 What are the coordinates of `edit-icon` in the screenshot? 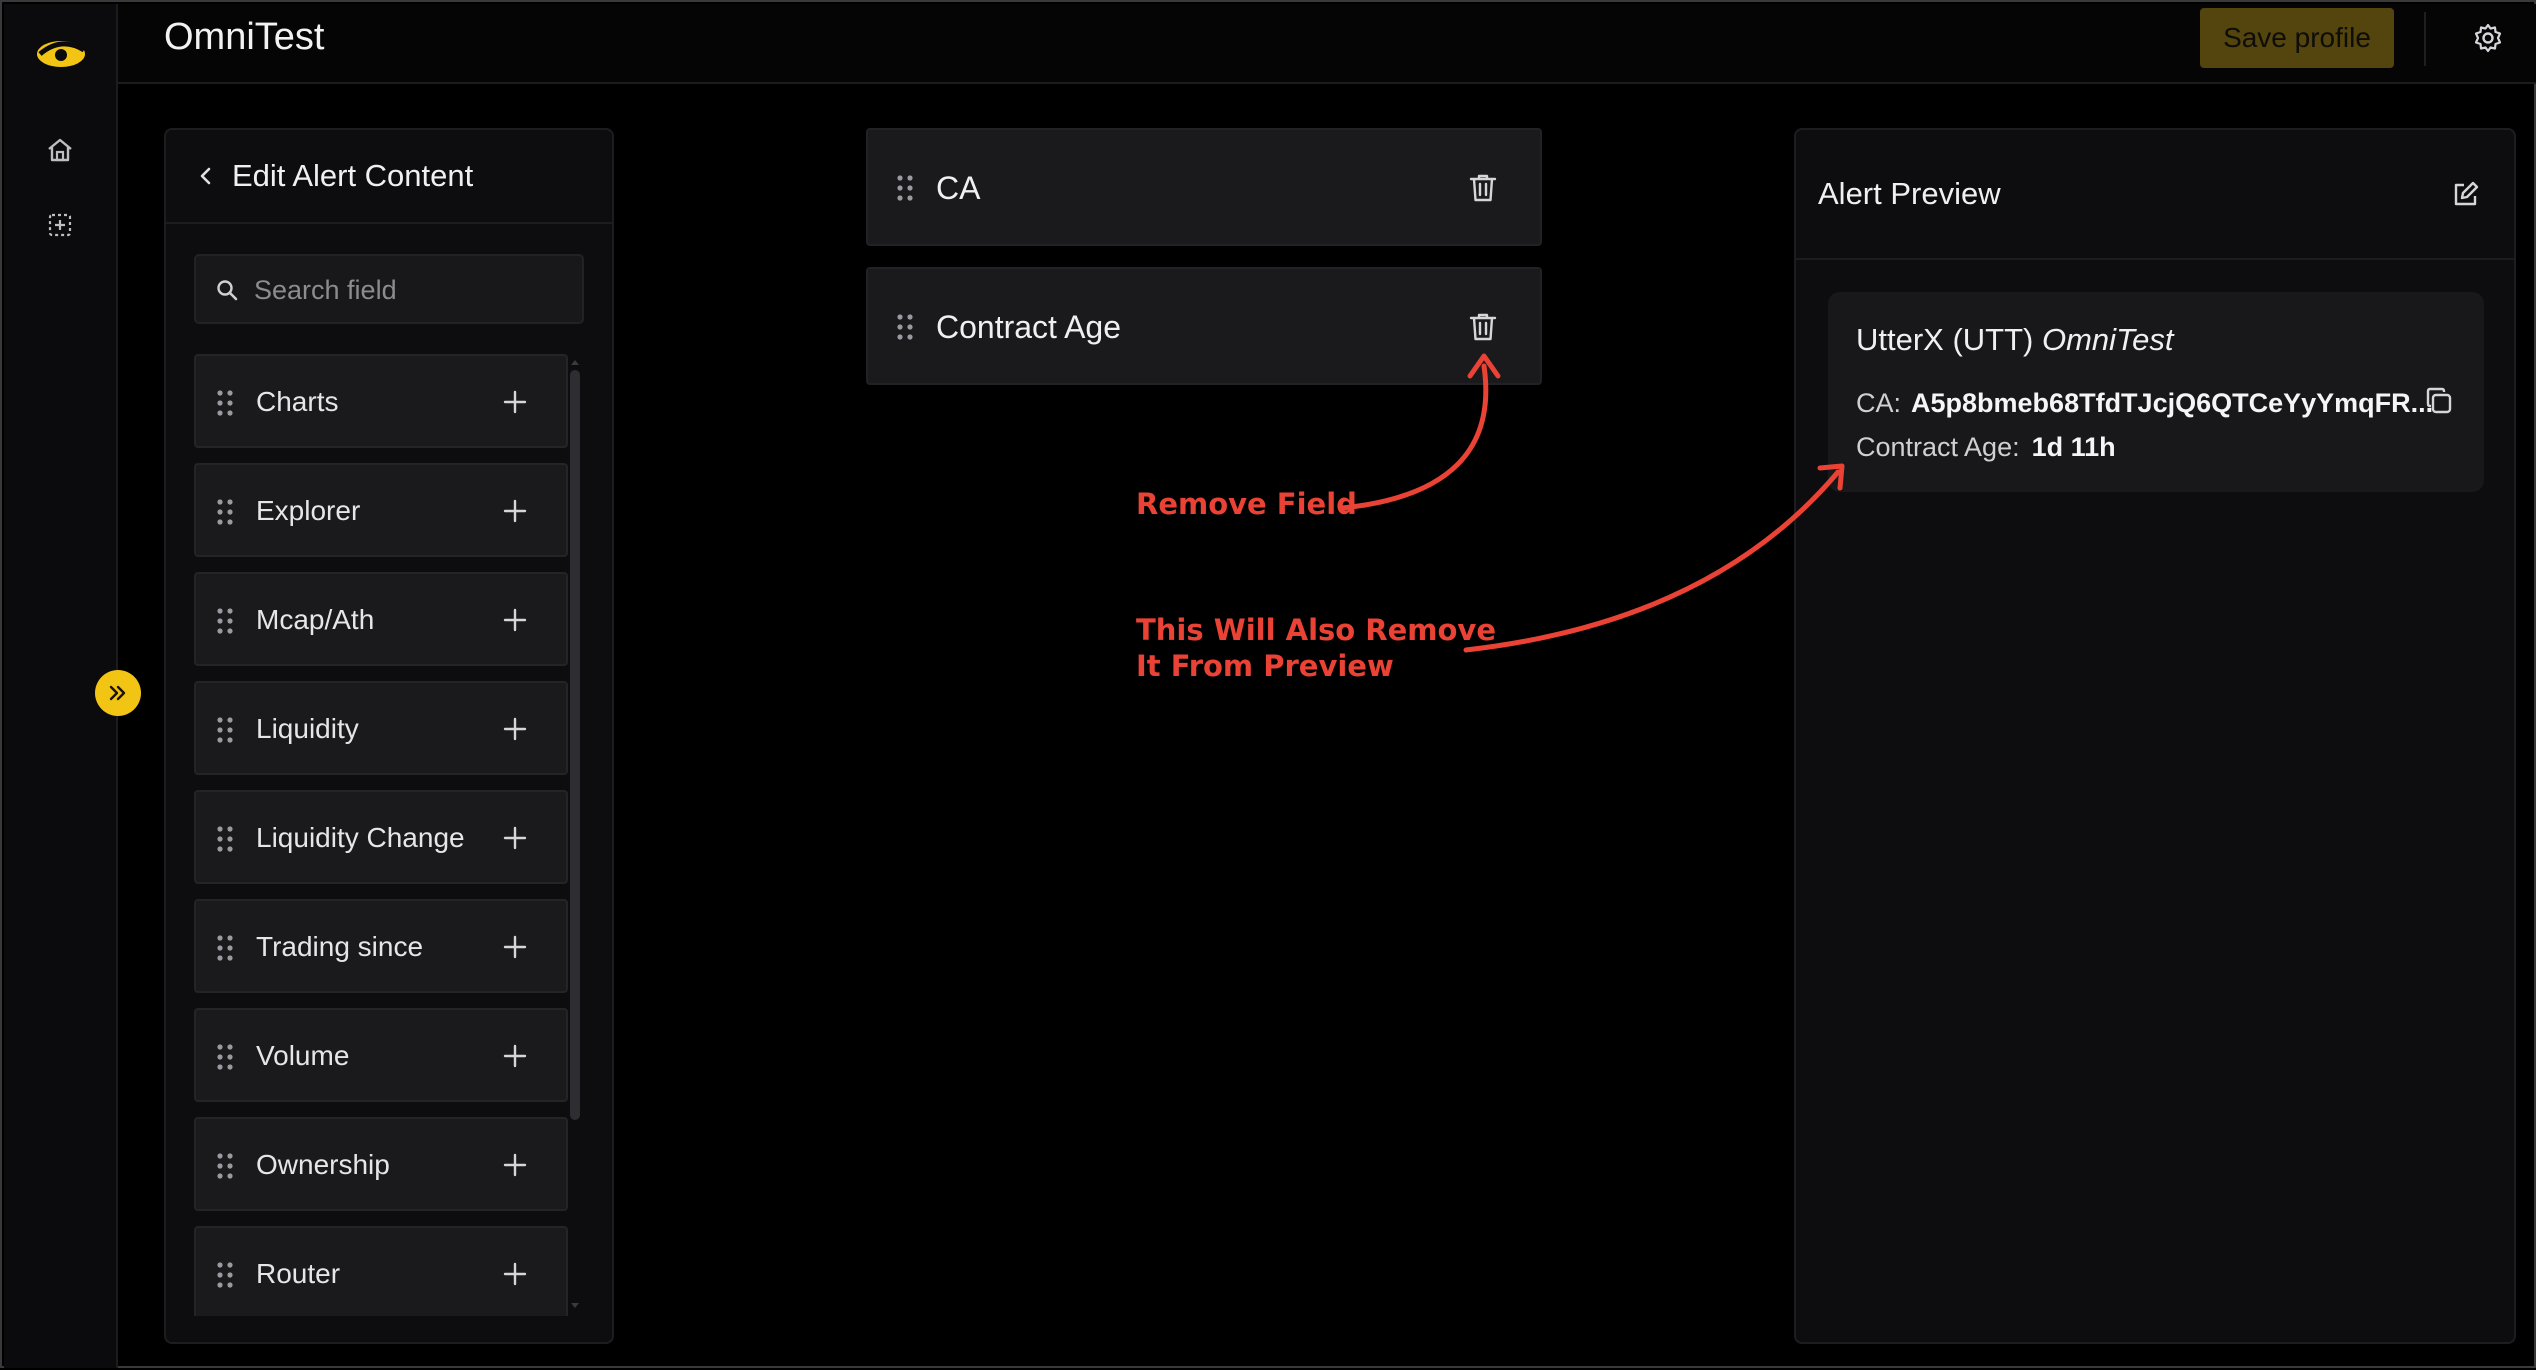 It's located at (2465, 195).